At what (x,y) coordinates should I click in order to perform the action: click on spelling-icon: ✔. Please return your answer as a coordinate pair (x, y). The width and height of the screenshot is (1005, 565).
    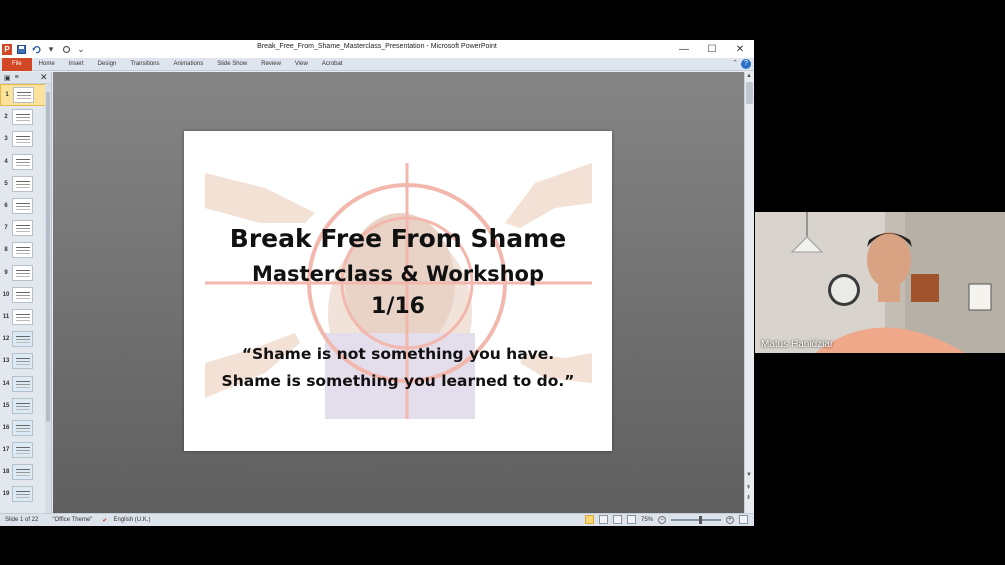
    Looking at the image, I should click on (104, 520).